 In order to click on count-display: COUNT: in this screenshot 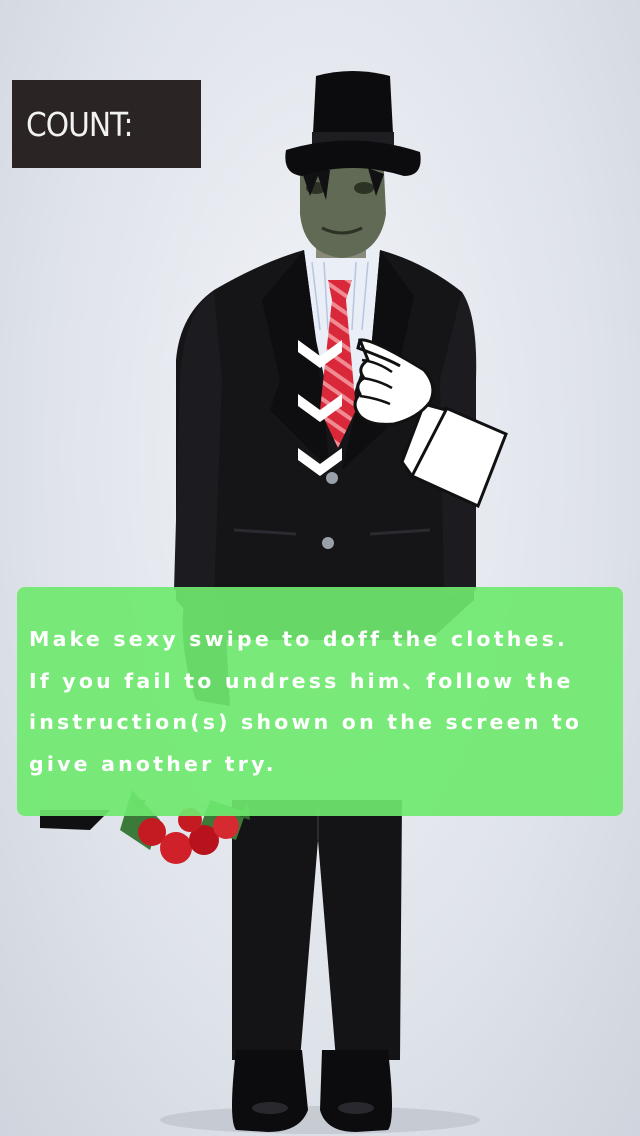, I will do `click(106, 124)`.